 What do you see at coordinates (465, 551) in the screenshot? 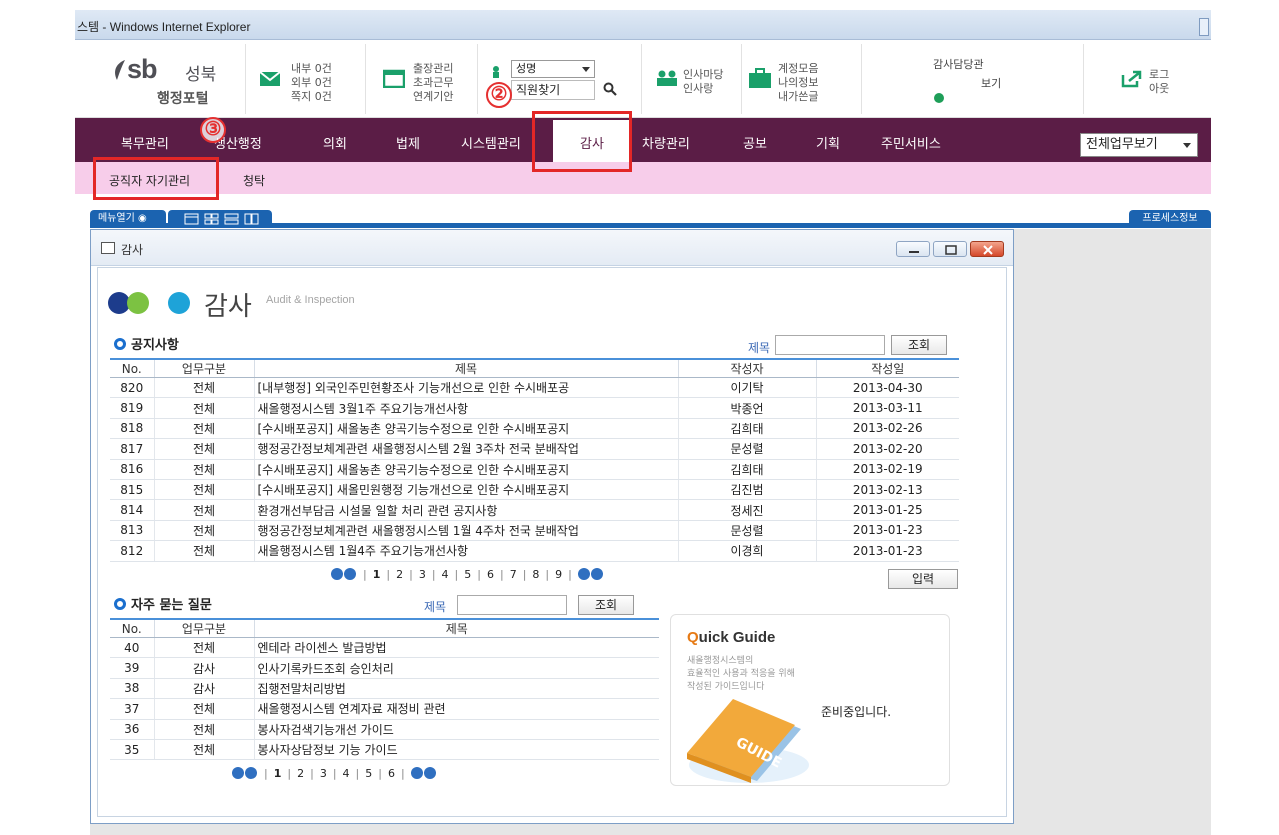
I see `cell-title-link: 새올행정시스템 1월4주 주요기능개선사항` at bounding box center [465, 551].